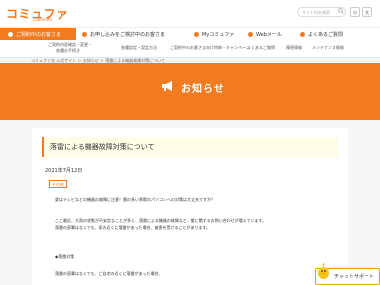  I want to click on article-paragraph: 落雷の直撃はなくても、家の近くに落雷があった場合、被害を受けることがあります。, so click(133, 227).